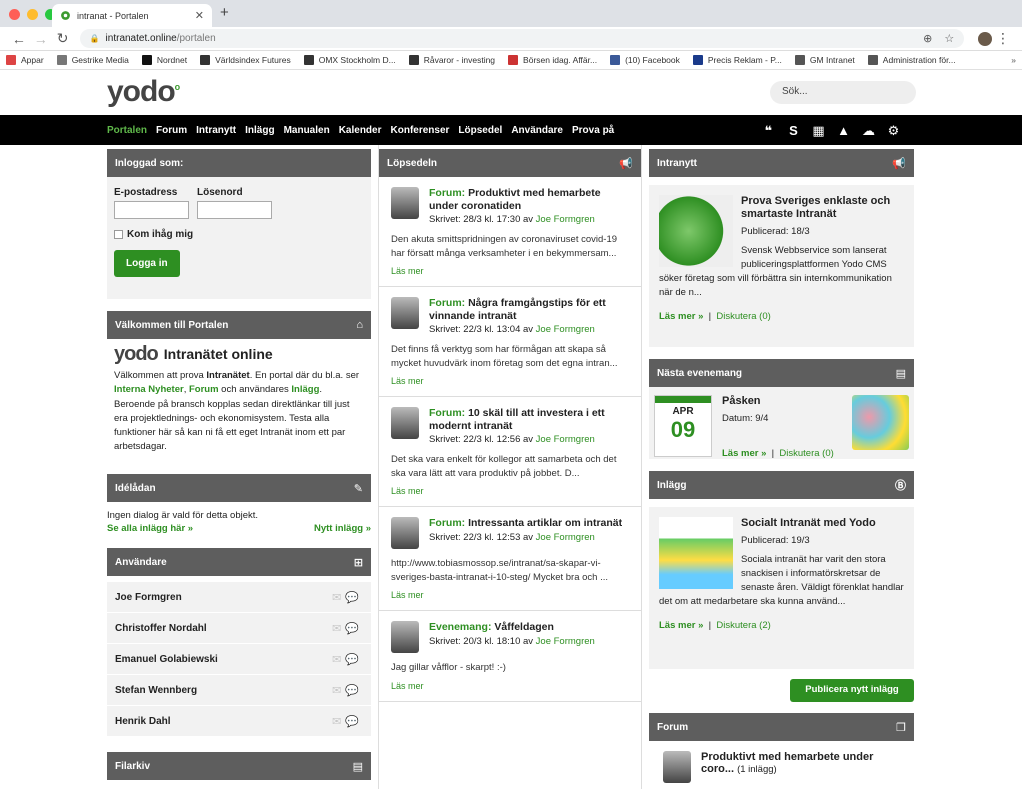 This screenshot has width=1022, height=793. Describe the element at coordinates (14, 14) in the screenshot. I see `close-window-button` at that location.